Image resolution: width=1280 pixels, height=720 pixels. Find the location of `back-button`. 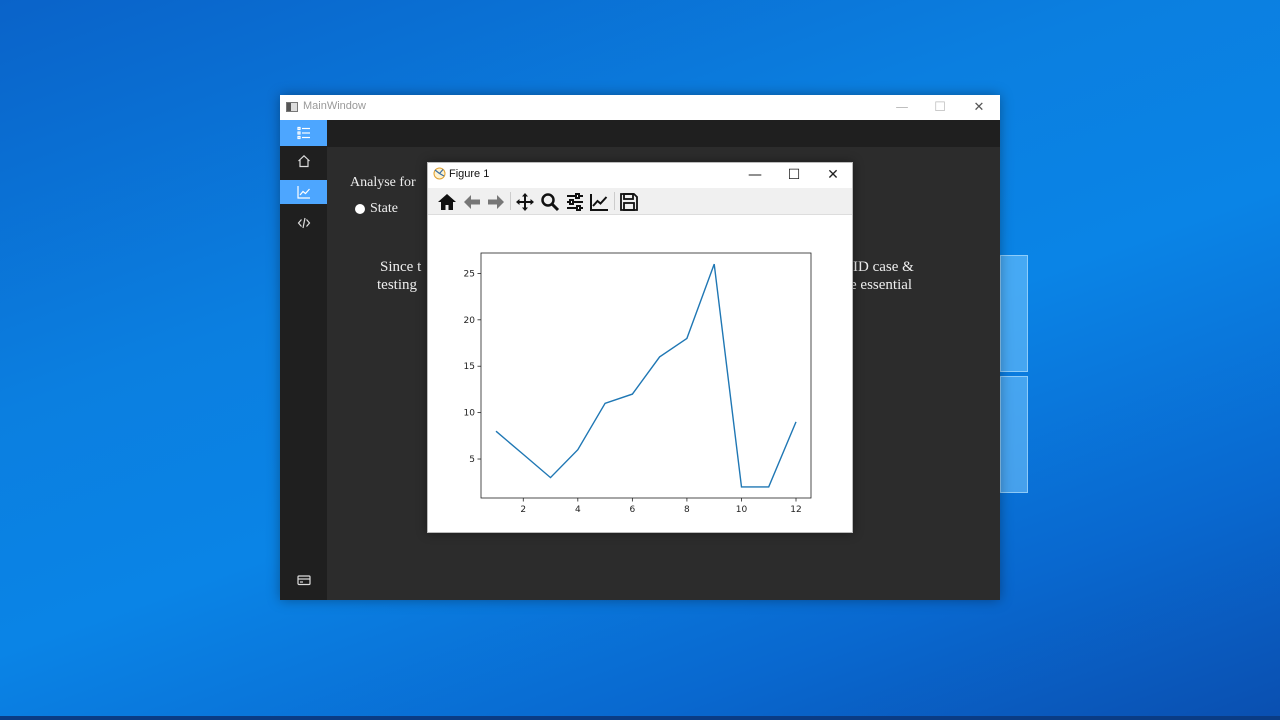

back-button is located at coordinates (472, 202).